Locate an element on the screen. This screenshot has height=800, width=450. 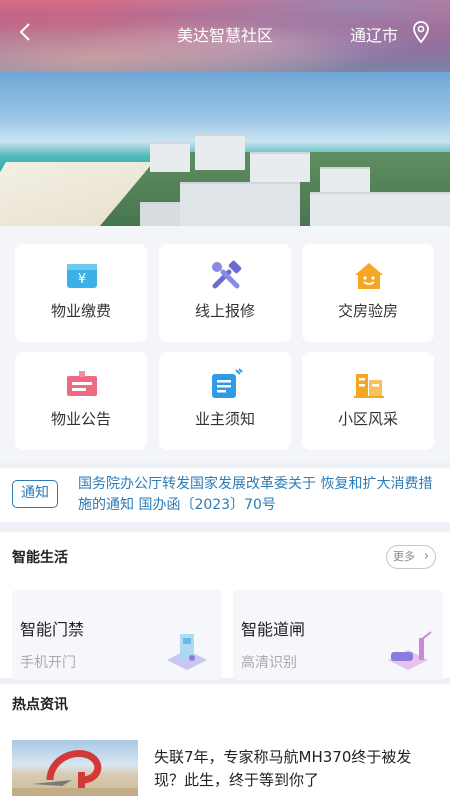
service-online-repair: 线上报修 is located at coordinates (225, 293).